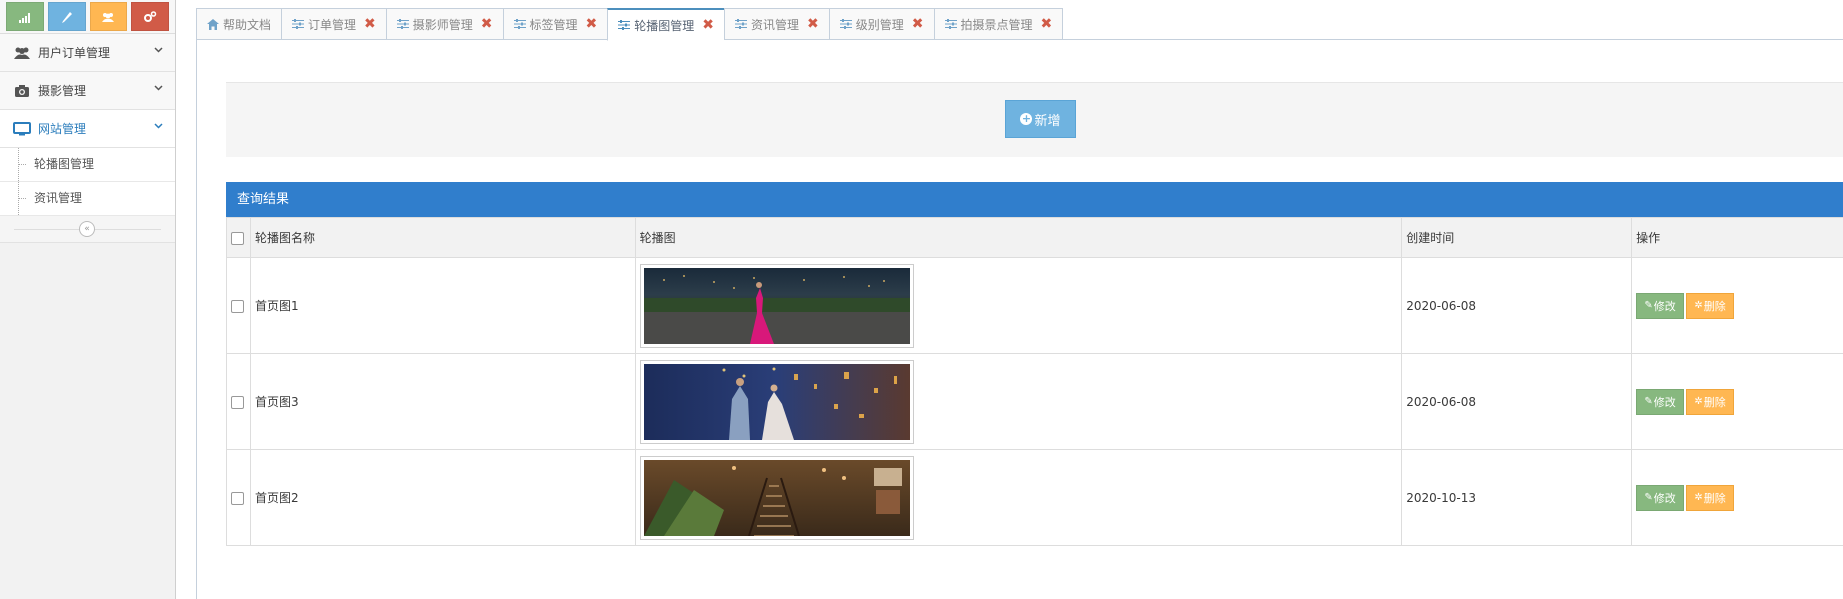  I want to click on shortcut-pencil-button, so click(66, 16).